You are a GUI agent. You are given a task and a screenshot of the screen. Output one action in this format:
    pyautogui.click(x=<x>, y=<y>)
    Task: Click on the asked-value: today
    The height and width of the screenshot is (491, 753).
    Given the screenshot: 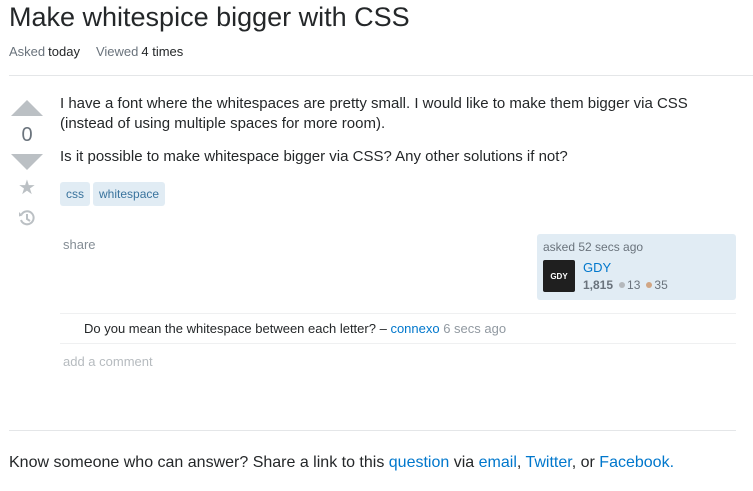 What is the action you would take?
    pyautogui.click(x=64, y=51)
    